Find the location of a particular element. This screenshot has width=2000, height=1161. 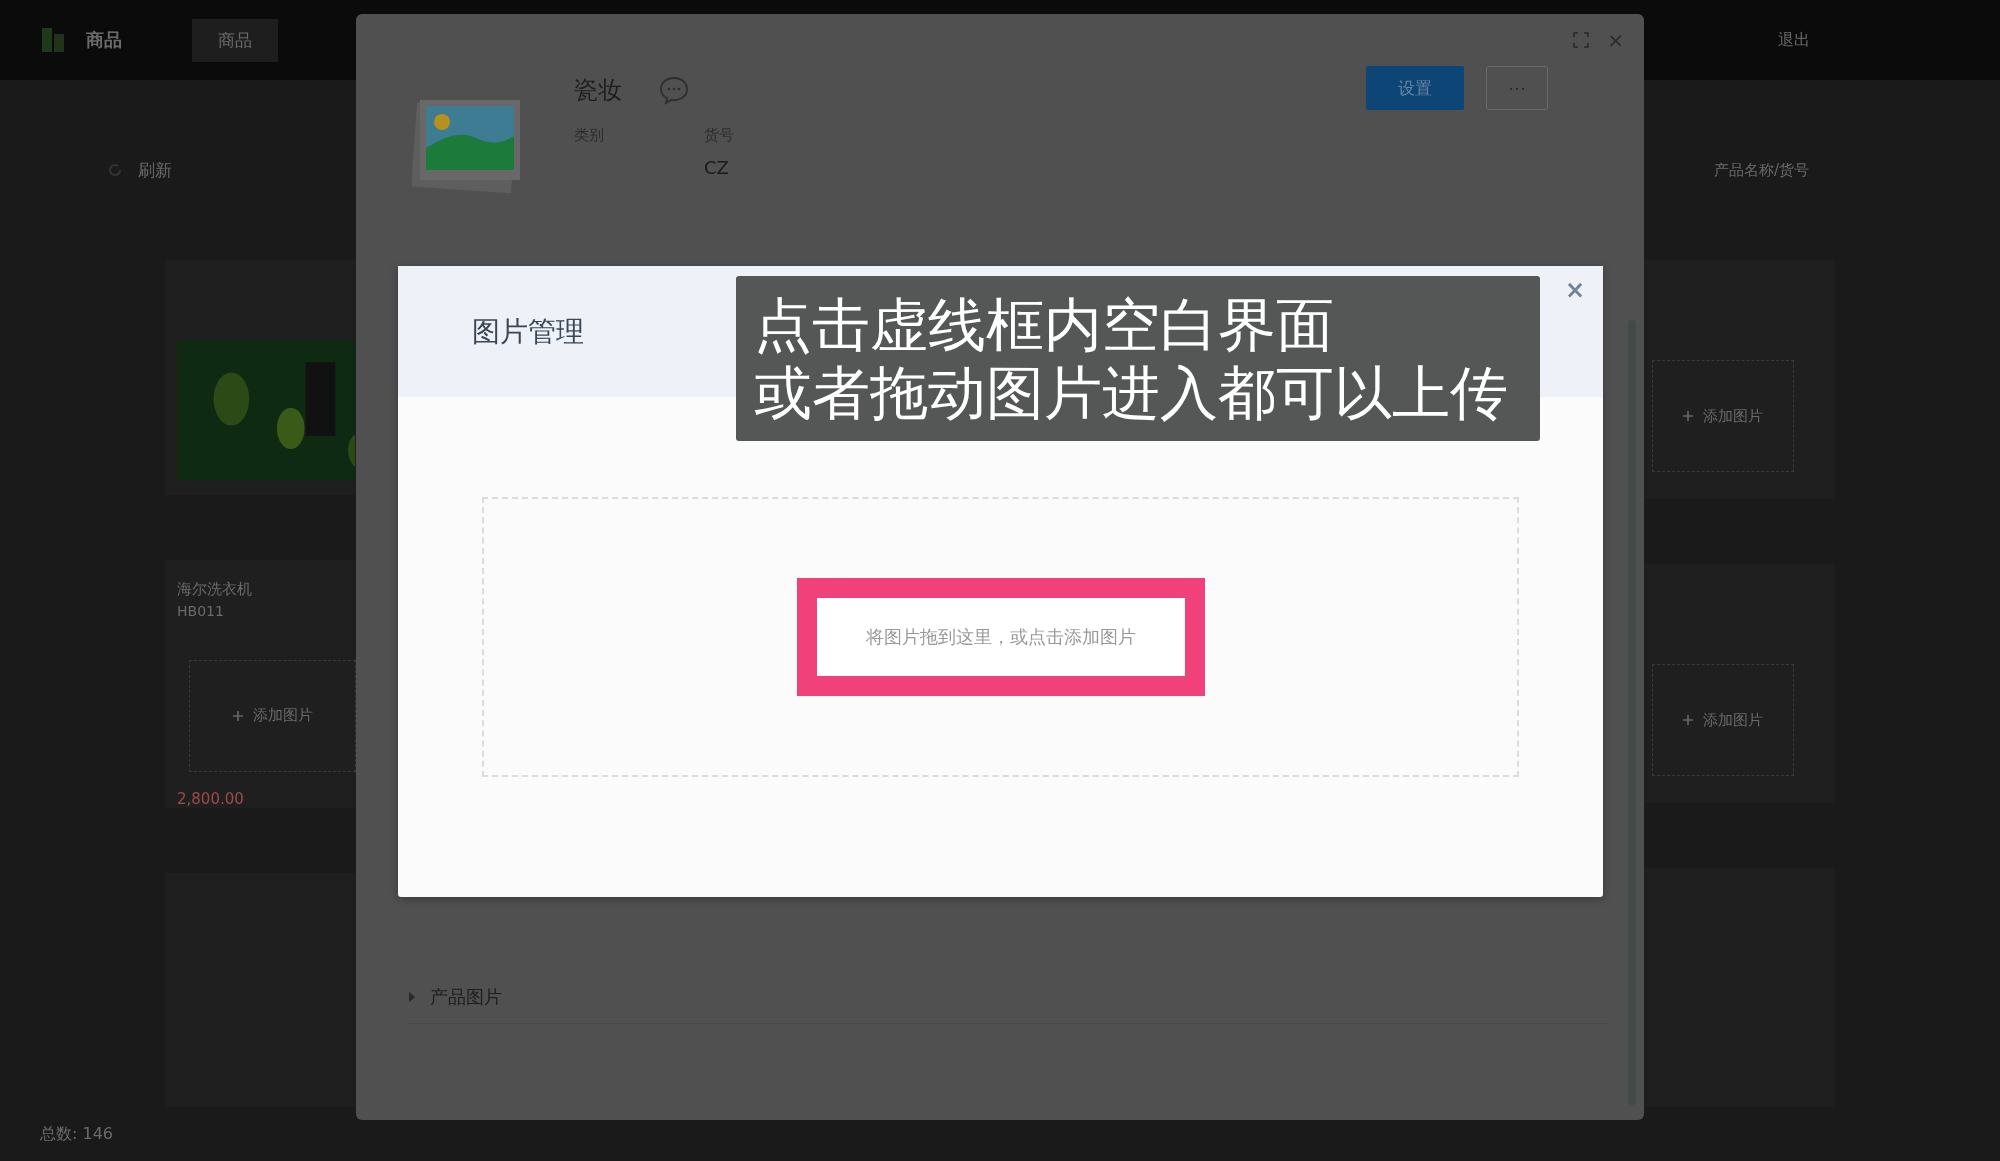

upload-hint: 将图片拖到这里，或点击添加图片 is located at coordinates (1000, 637).